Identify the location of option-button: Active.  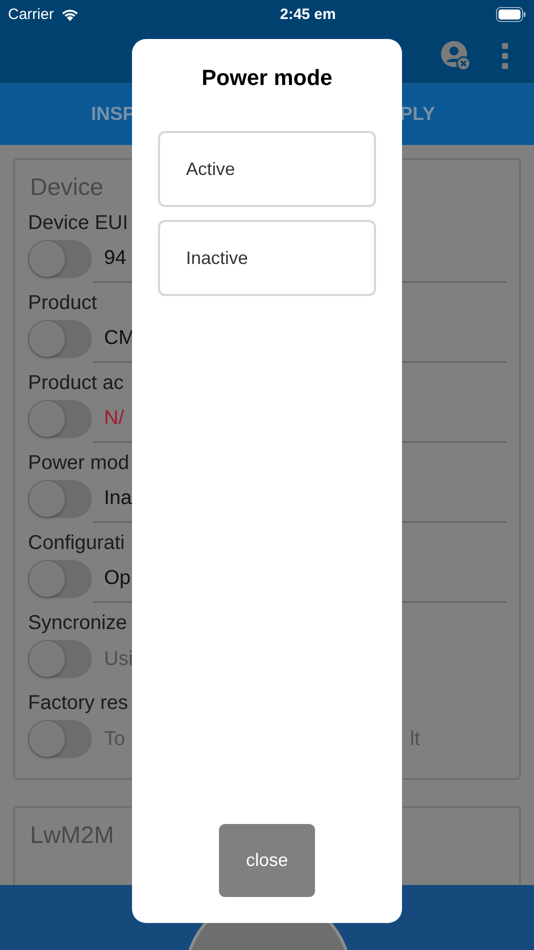
(267, 169).